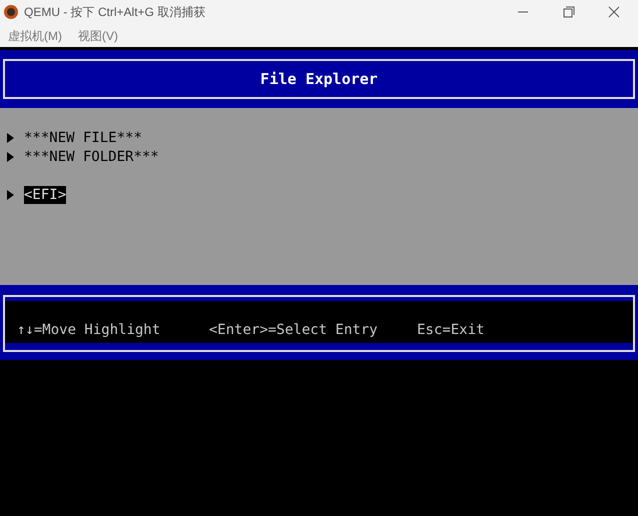 Image resolution: width=638 pixels, height=516 pixels. Describe the element at coordinates (319, 79) in the screenshot. I see `screen-title: File Explorer` at that location.